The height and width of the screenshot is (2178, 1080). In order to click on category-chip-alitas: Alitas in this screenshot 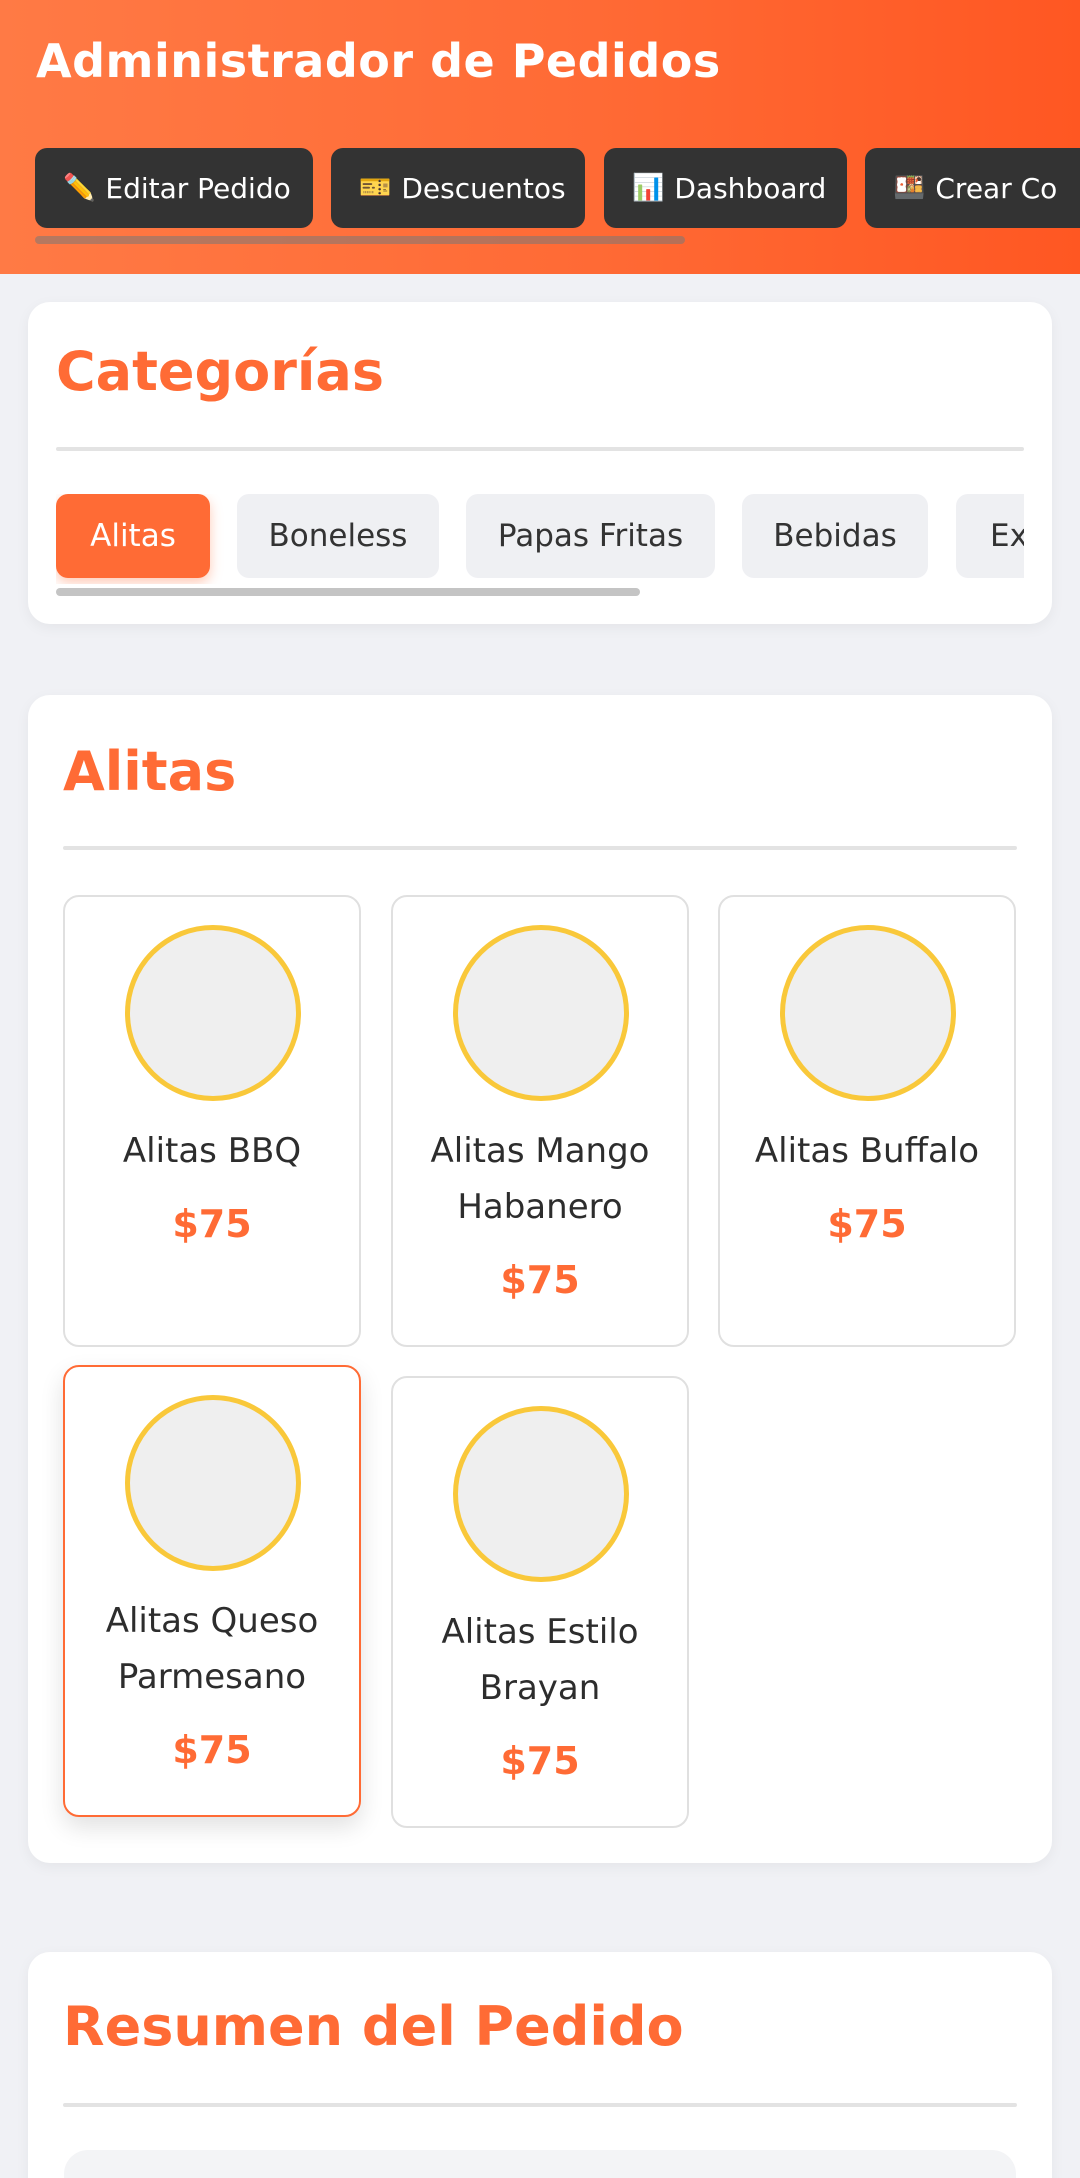, I will do `click(133, 536)`.